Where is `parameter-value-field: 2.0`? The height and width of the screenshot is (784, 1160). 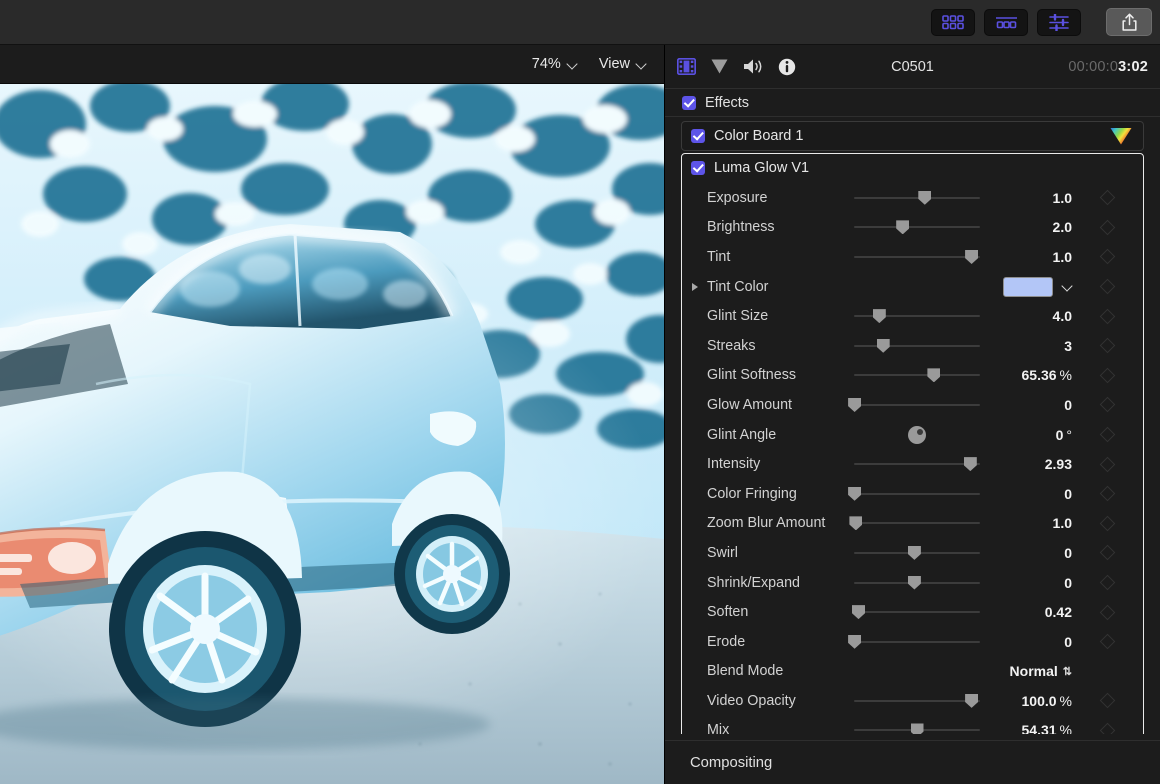
parameter-value-field: 2.0 is located at coordinates (1027, 227).